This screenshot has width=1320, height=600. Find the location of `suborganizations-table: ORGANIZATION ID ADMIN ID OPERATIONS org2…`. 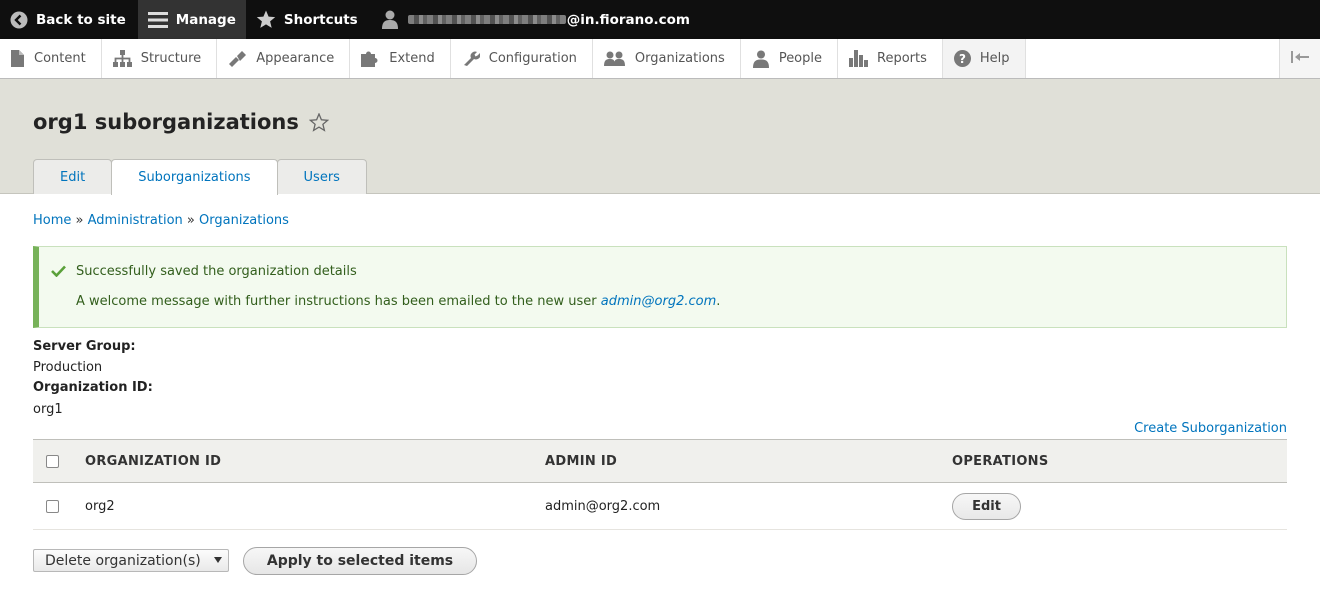

suborganizations-table: ORGANIZATION ID ADMIN ID OPERATIONS org2… is located at coordinates (660, 484).